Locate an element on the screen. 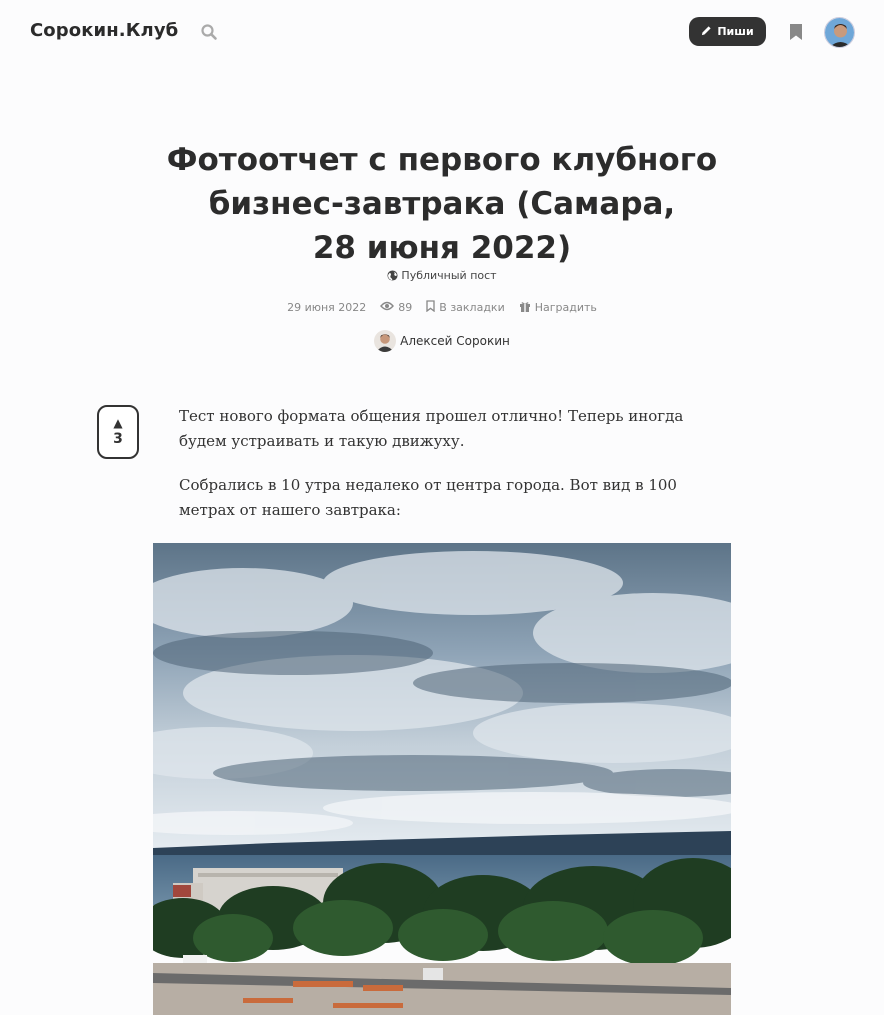  reward-link: Наградить is located at coordinates (558, 308).